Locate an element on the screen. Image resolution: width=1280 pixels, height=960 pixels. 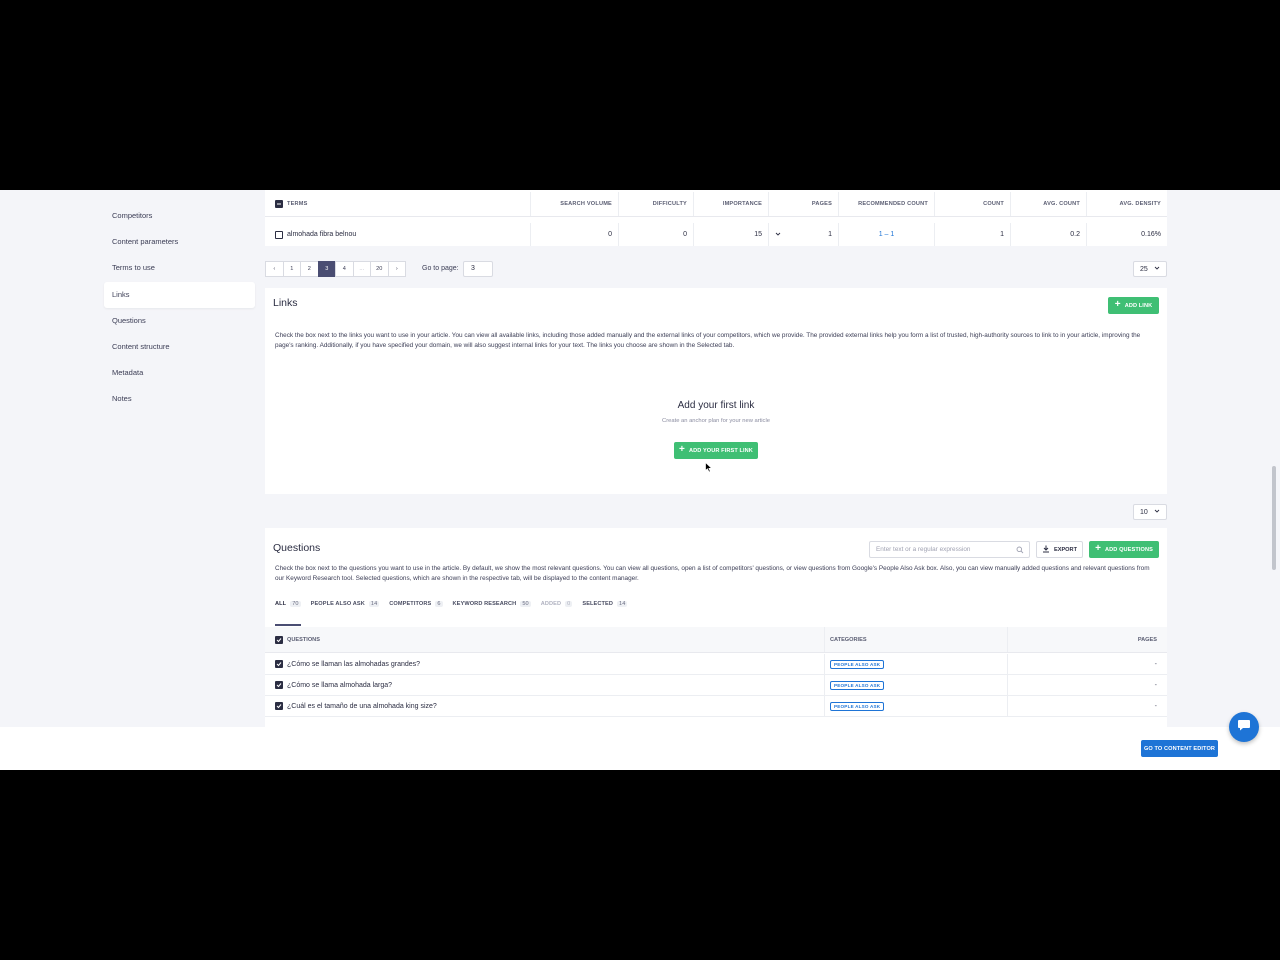
add-first-link-button: + ADD YOUR FIRST LINK is located at coordinates (716, 450).